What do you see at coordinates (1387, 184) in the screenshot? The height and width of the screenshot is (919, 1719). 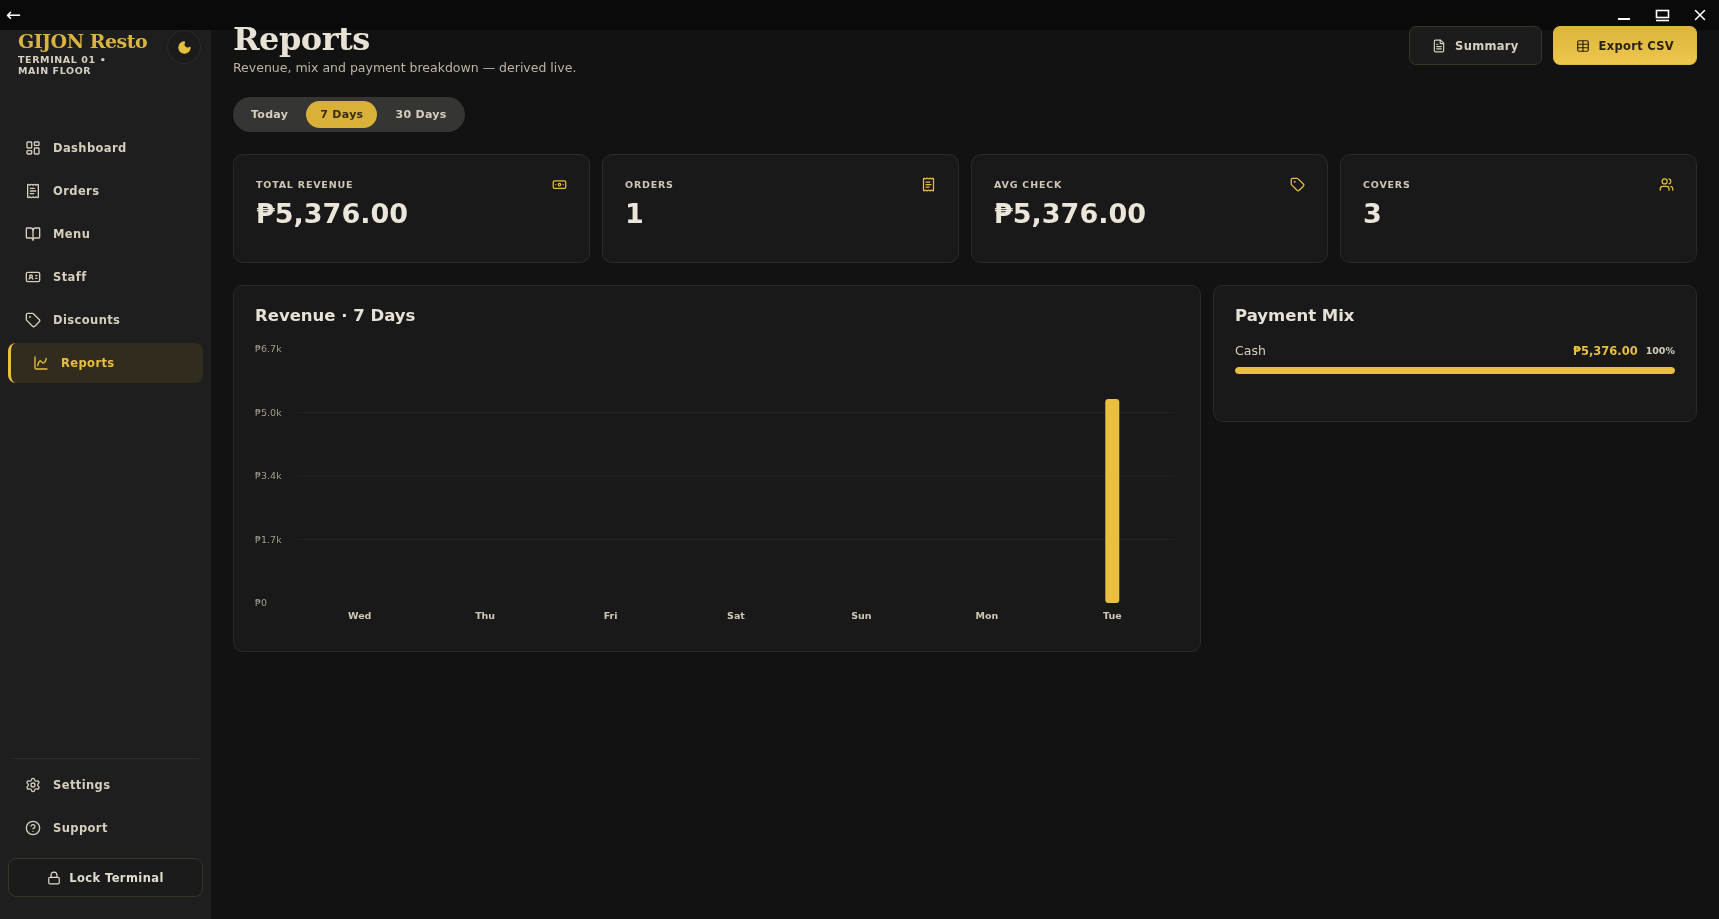 I see `stat-label: COVERS` at bounding box center [1387, 184].